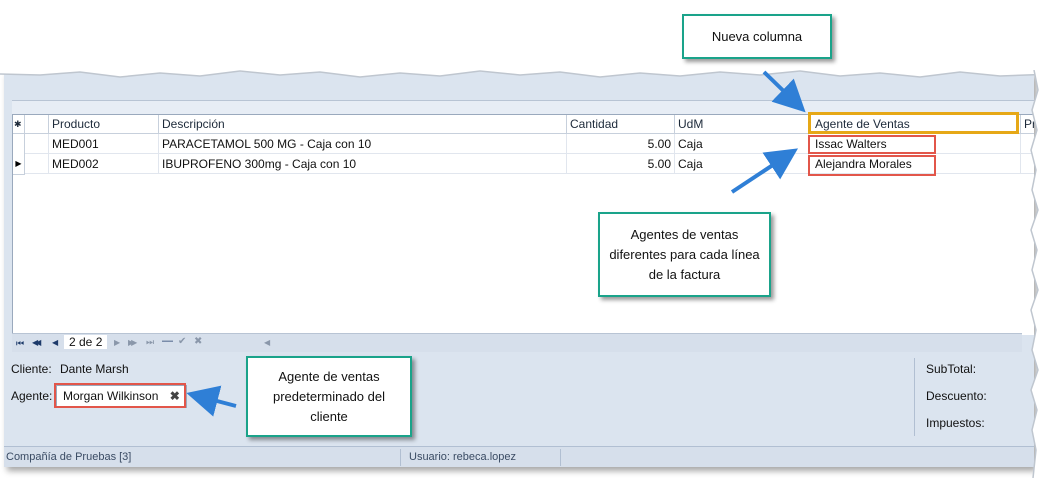  I want to click on new-row-indicator-icon: ✱, so click(19, 124).